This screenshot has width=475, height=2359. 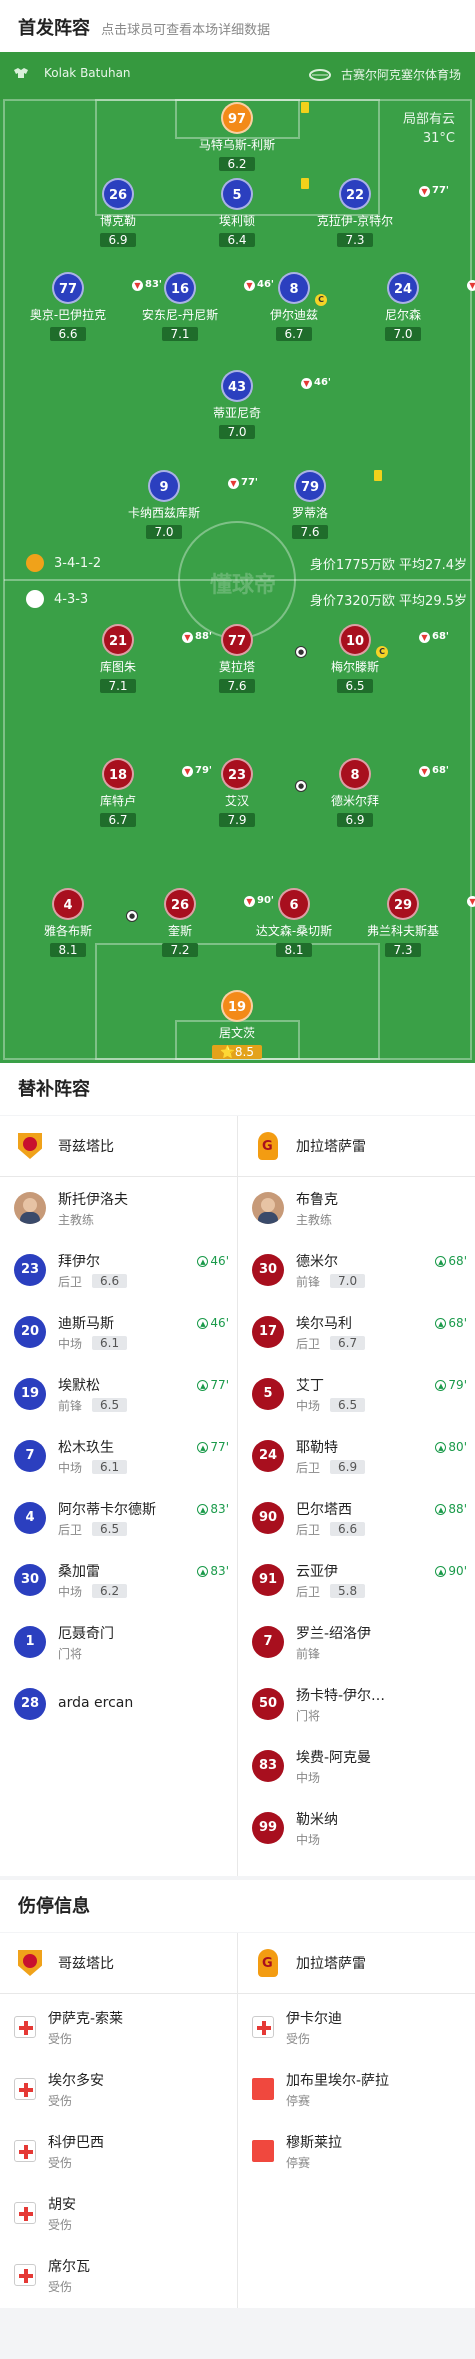 I want to click on sub-name: 德米尔, so click(x=317, y=1261).